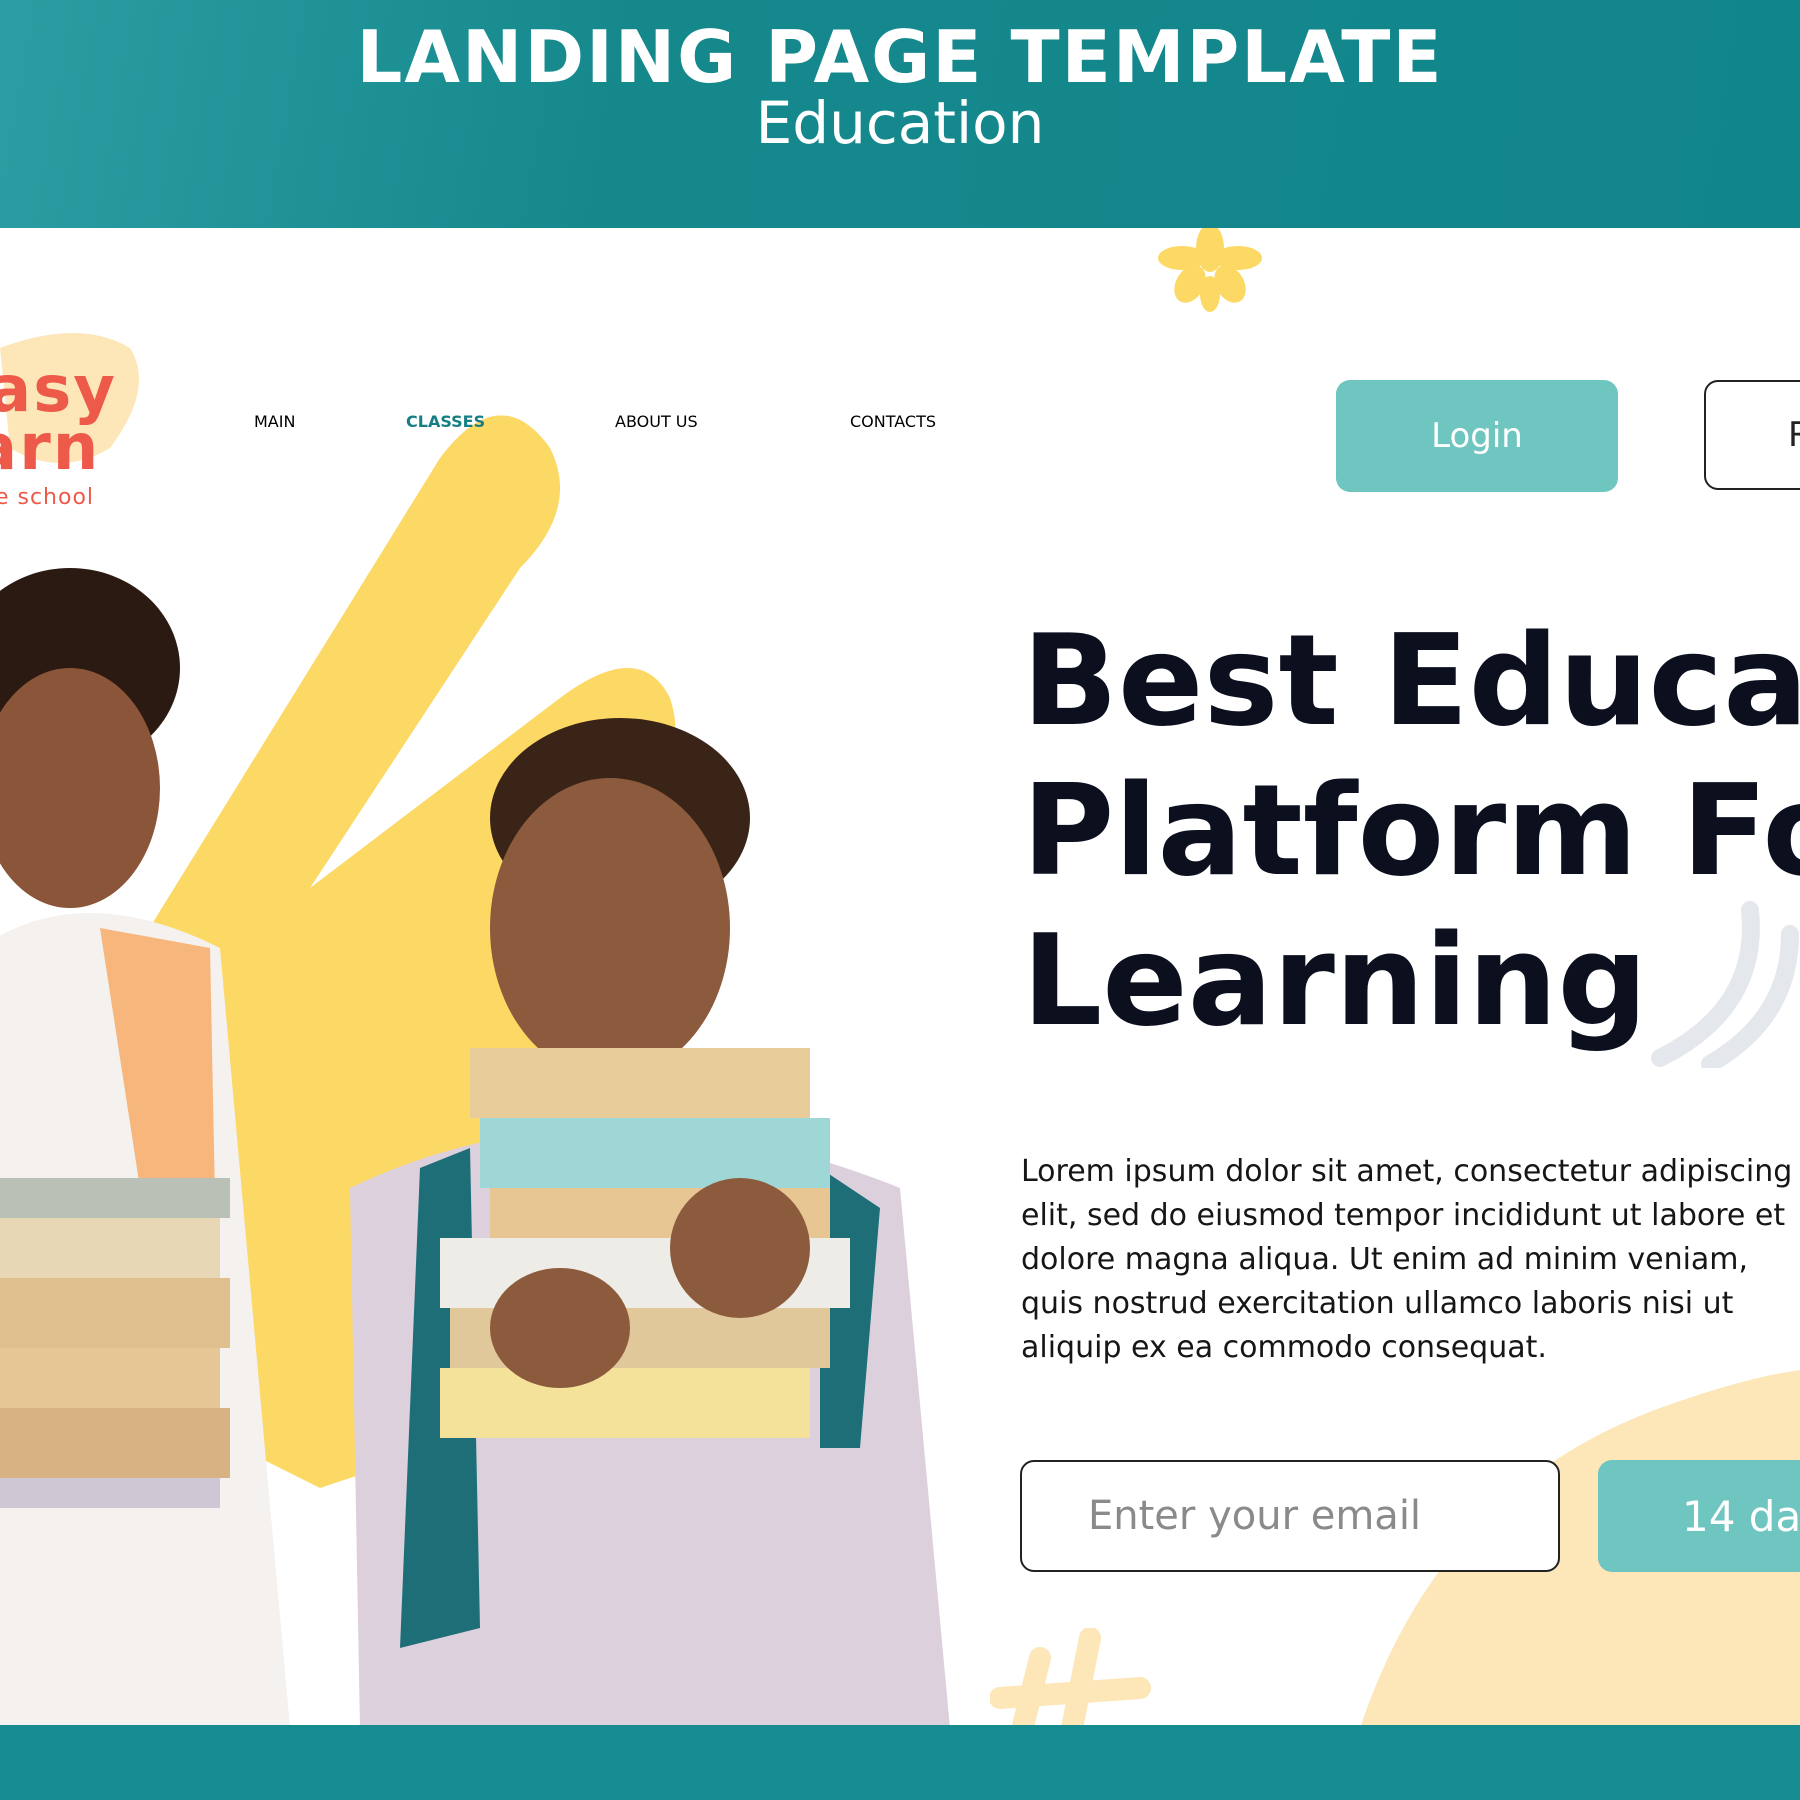  What do you see at coordinates (1411, 680) in the screenshot?
I see `hero-heading-line1: Best Educat` at bounding box center [1411, 680].